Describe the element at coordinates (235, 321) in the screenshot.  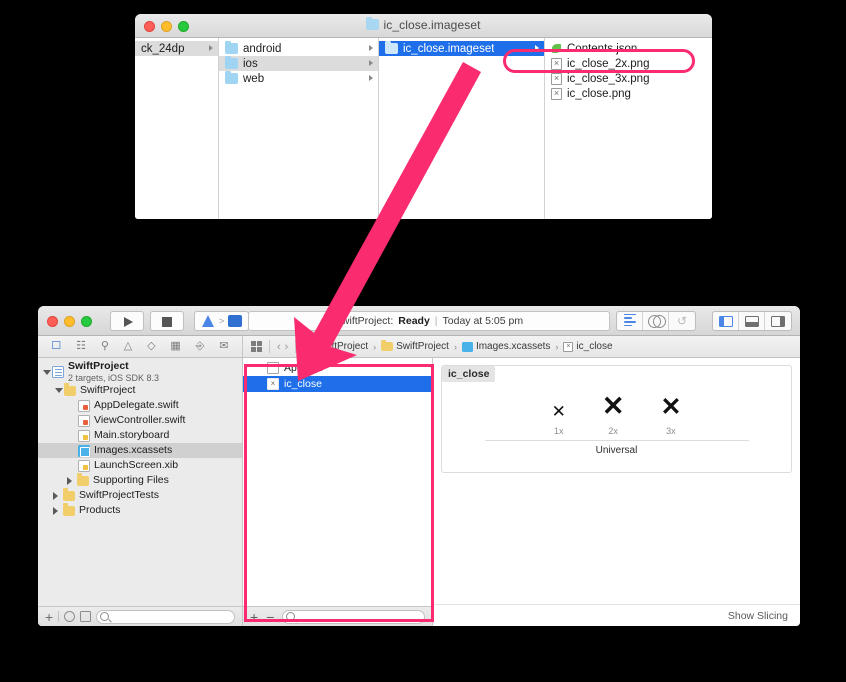
I see `destination-device-icon` at that location.